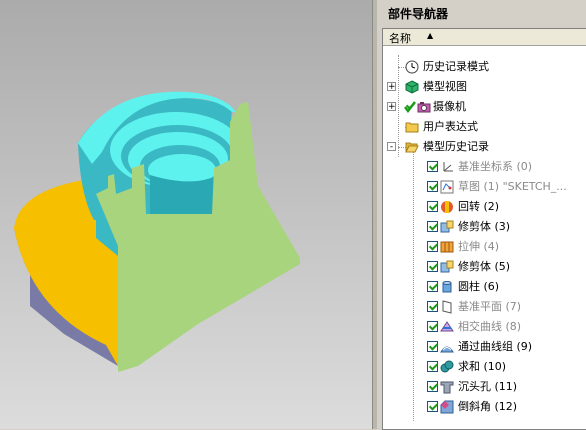 The width and height of the screenshot is (586, 430). Describe the element at coordinates (484, 37) in the screenshot. I see `name-column-header: 名称 ▲` at that location.